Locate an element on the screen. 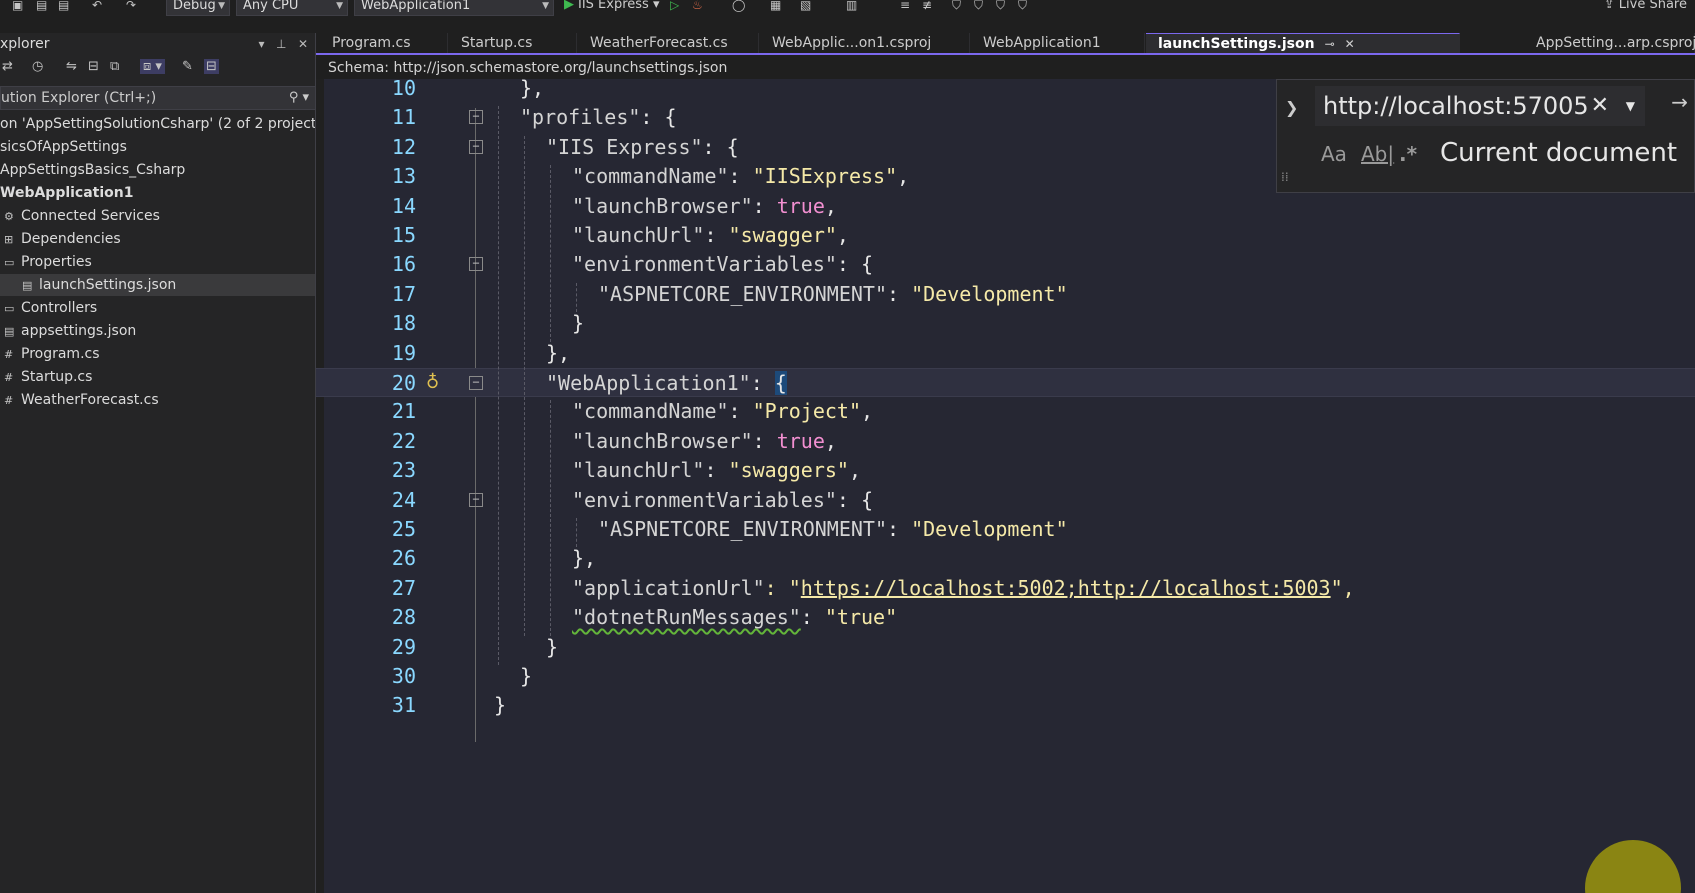 This screenshot has height=893, width=1695. code-line: 28 "dotnetRunMessages": "true" is located at coordinates (1005, 617).